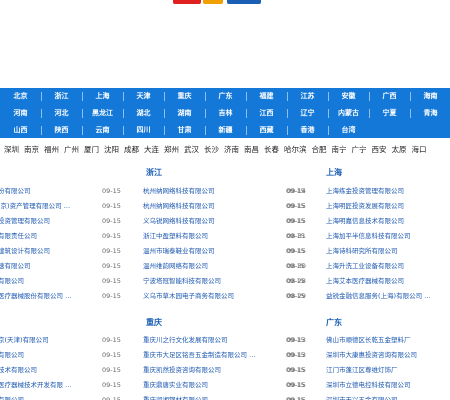  What do you see at coordinates (368, 385) in the screenshot?
I see `company-link: 深圳市立德电控科技有限公司` at bounding box center [368, 385].